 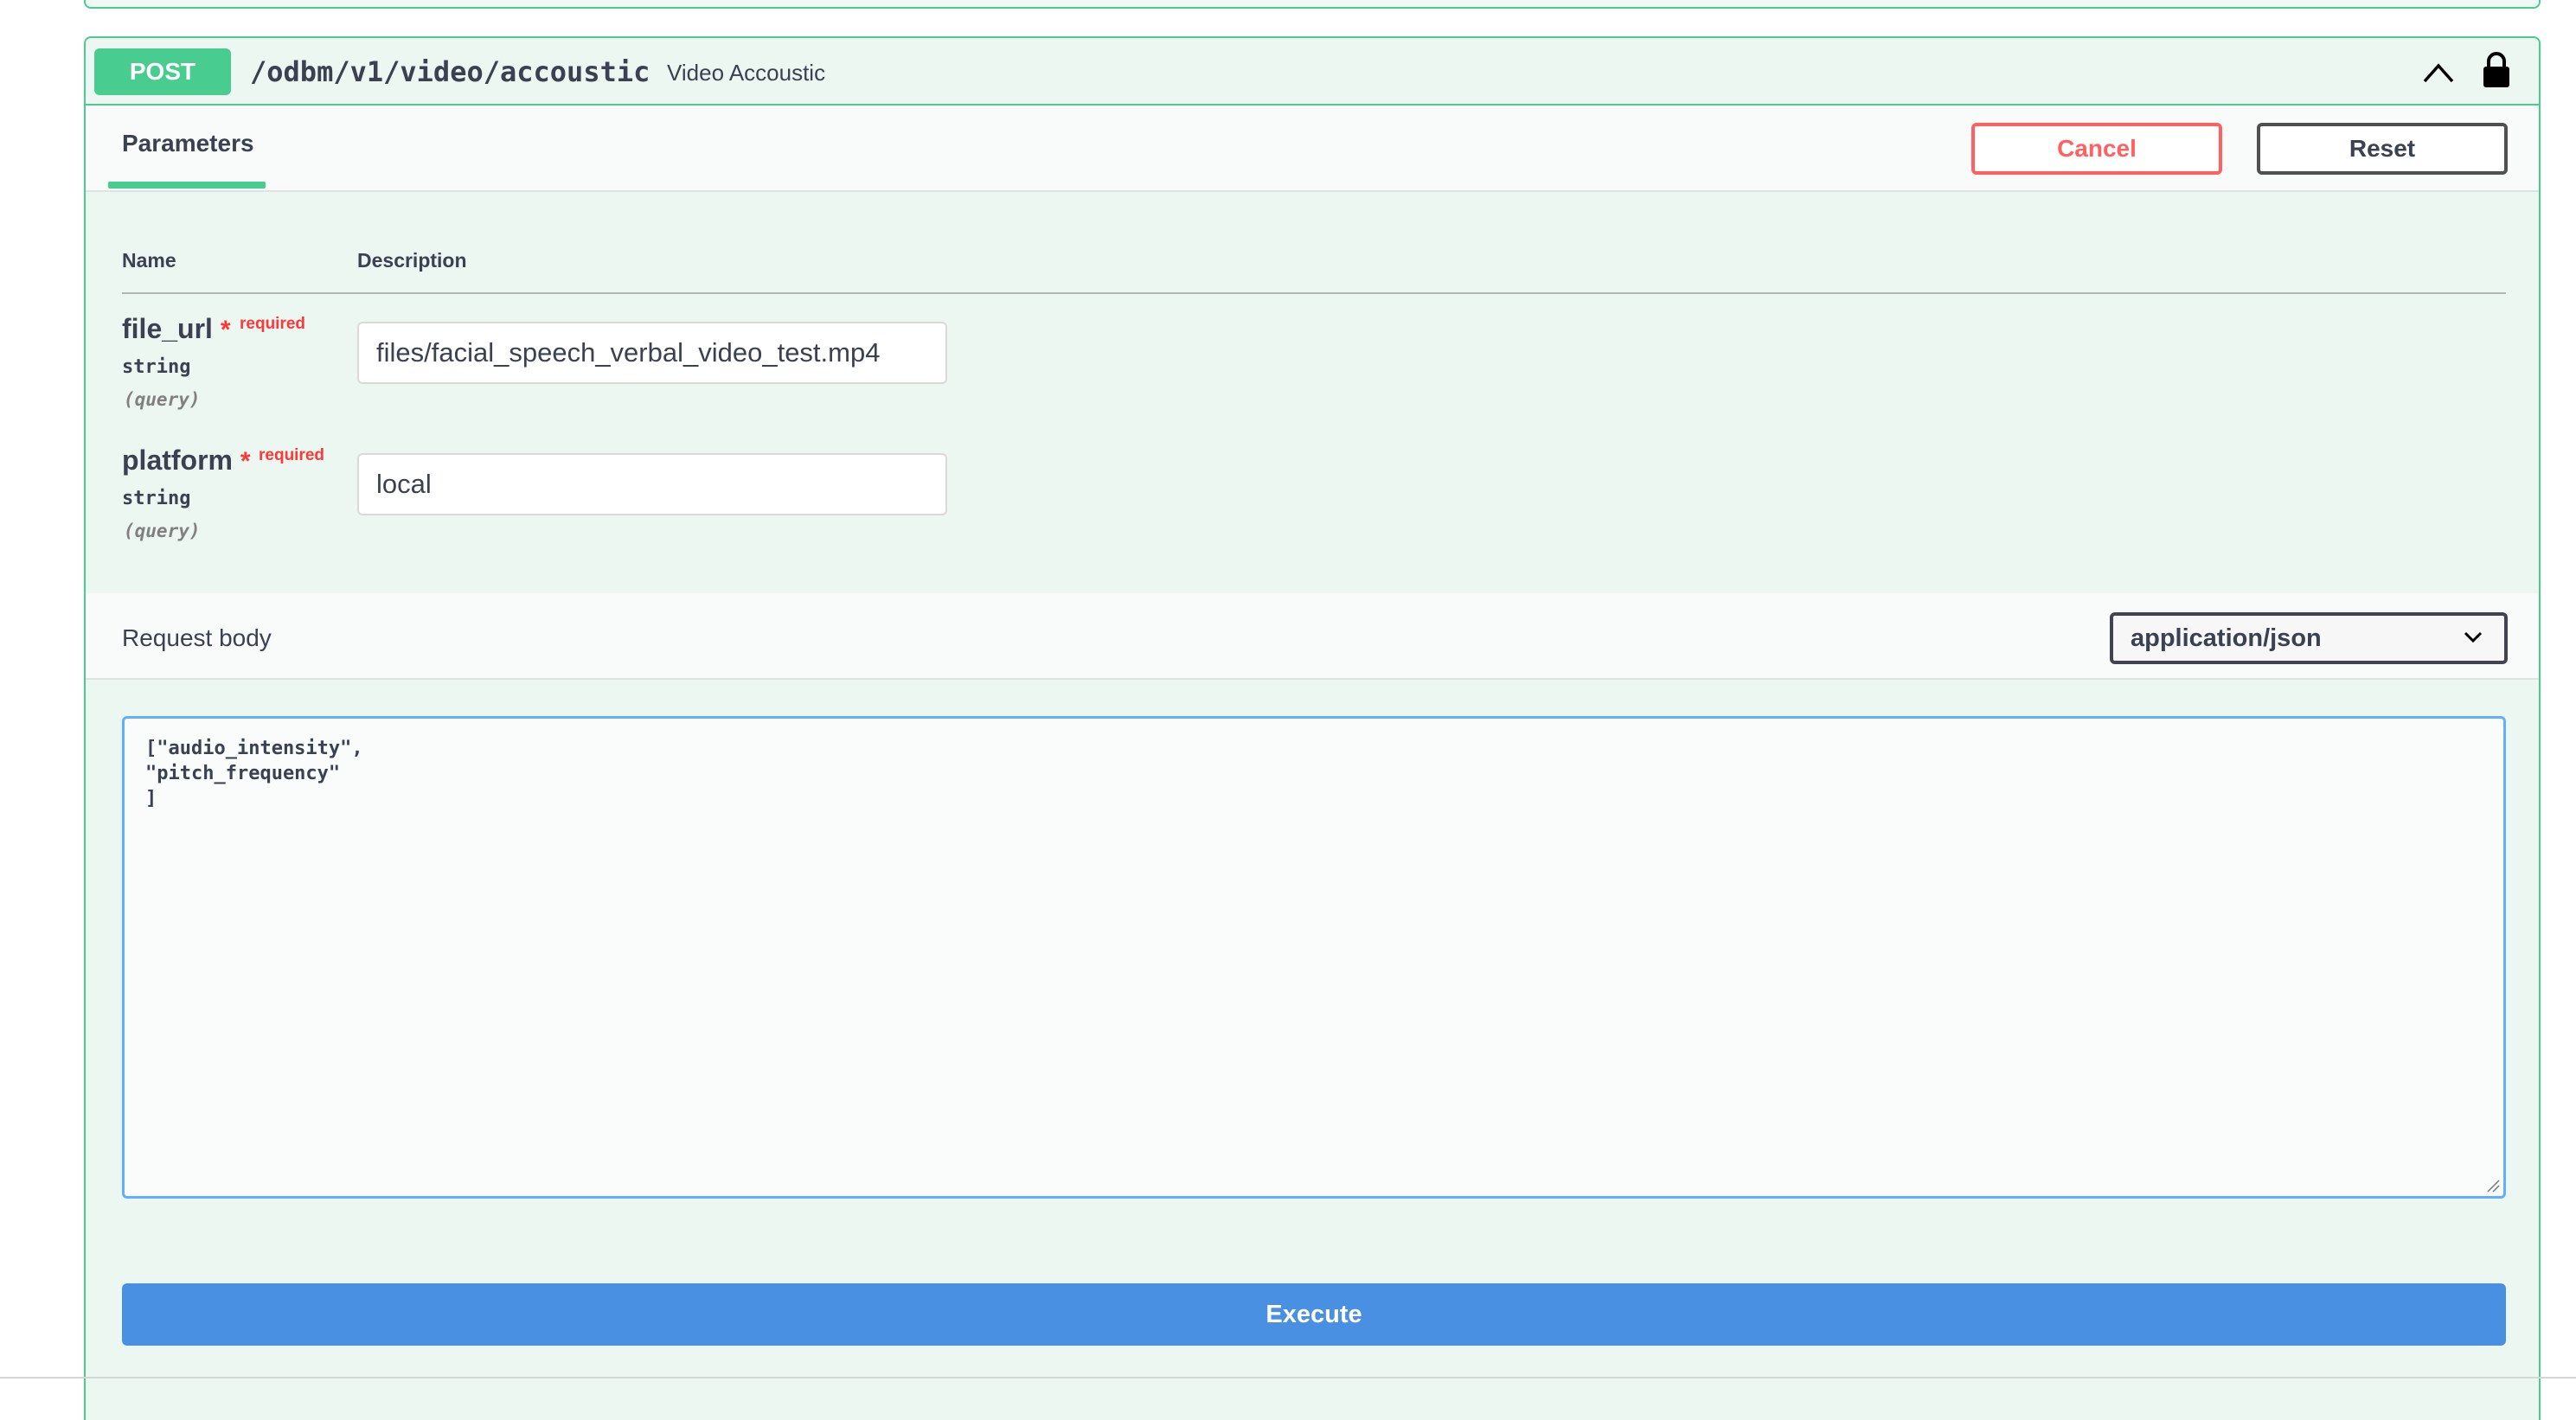 I want to click on param-name-label: file_url, so click(x=167, y=328).